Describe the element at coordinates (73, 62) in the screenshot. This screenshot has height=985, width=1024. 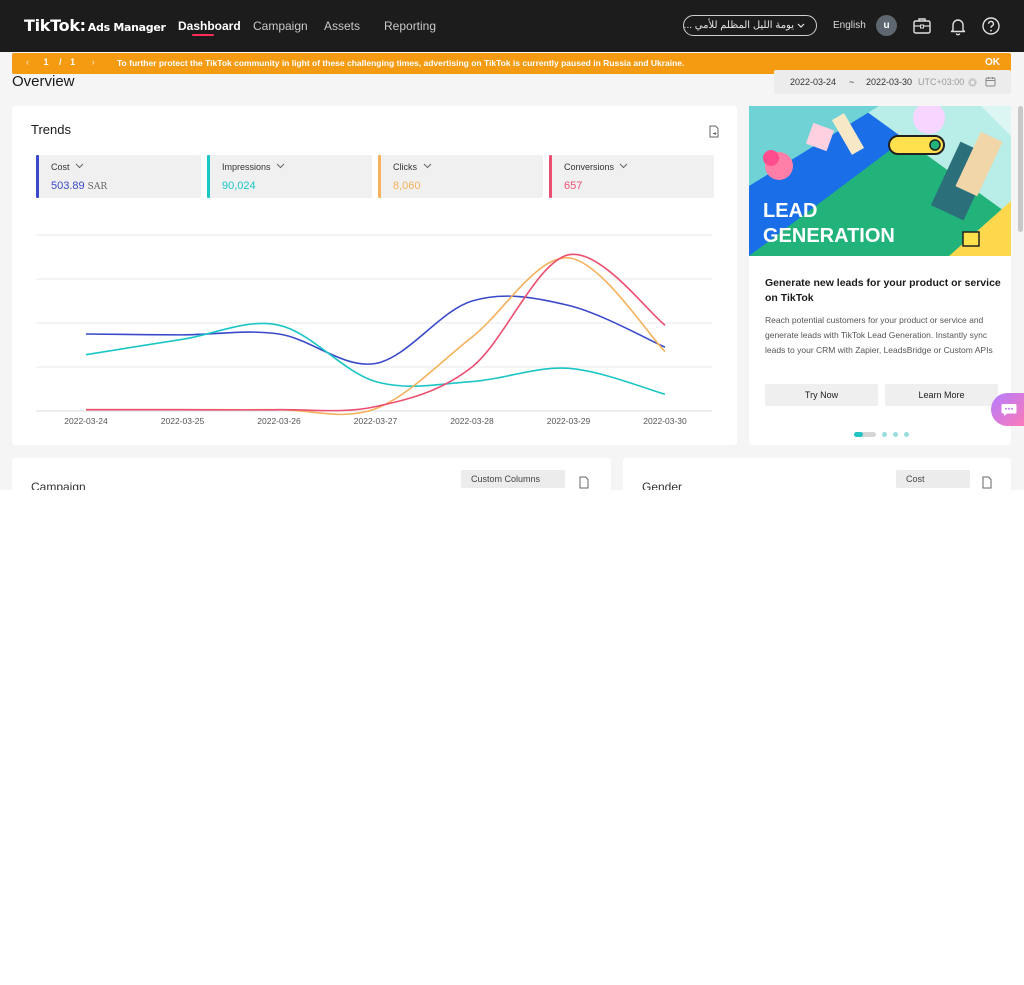
I see `banner-page-total: 1` at that location.